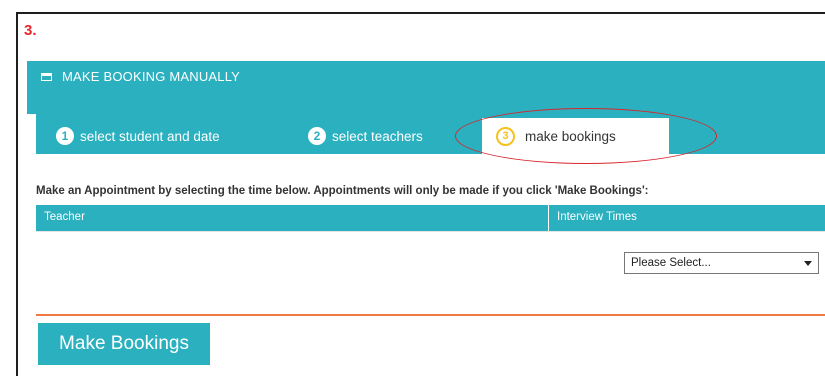 The image size is (825, 376). I want to click on step-number-label: 3., so click(30, 30).